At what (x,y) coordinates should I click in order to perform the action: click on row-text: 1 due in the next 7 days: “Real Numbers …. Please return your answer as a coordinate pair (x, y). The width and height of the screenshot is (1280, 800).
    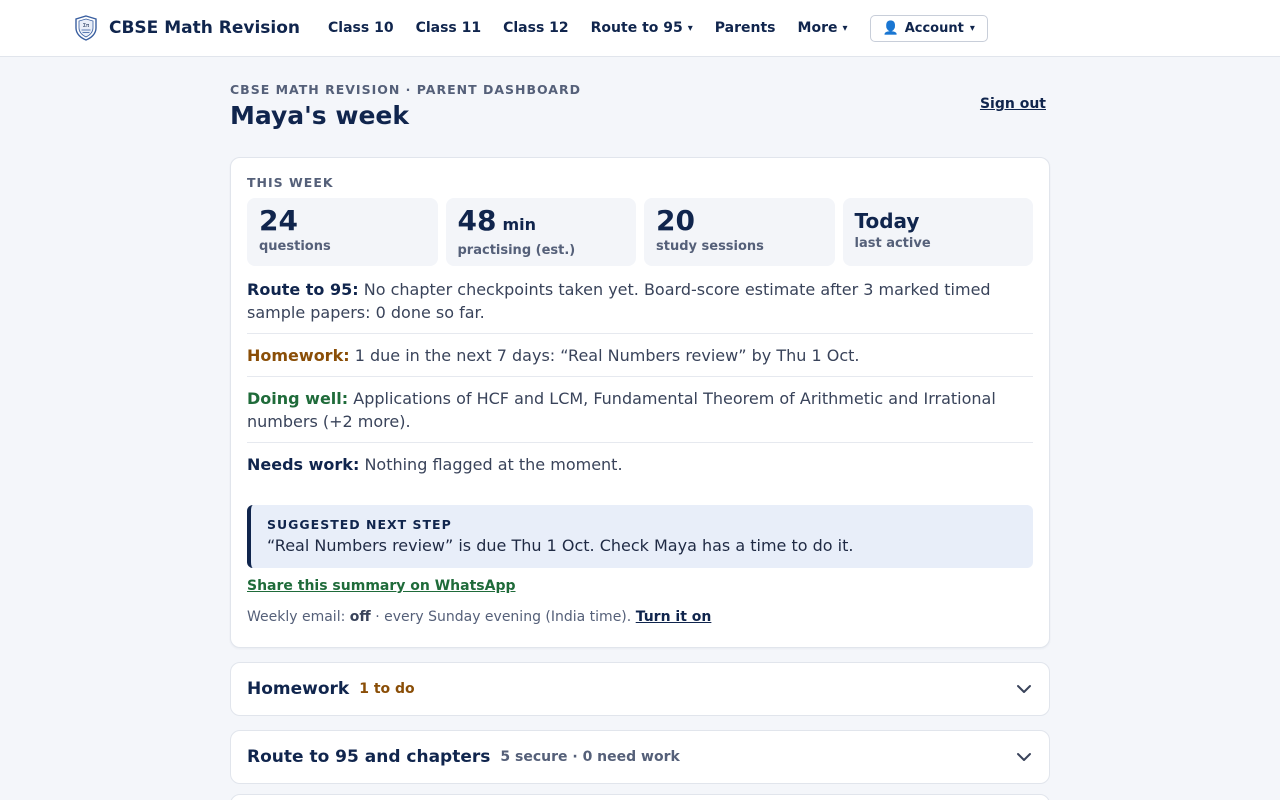
    Looking at the image, I should click on (607, 355).